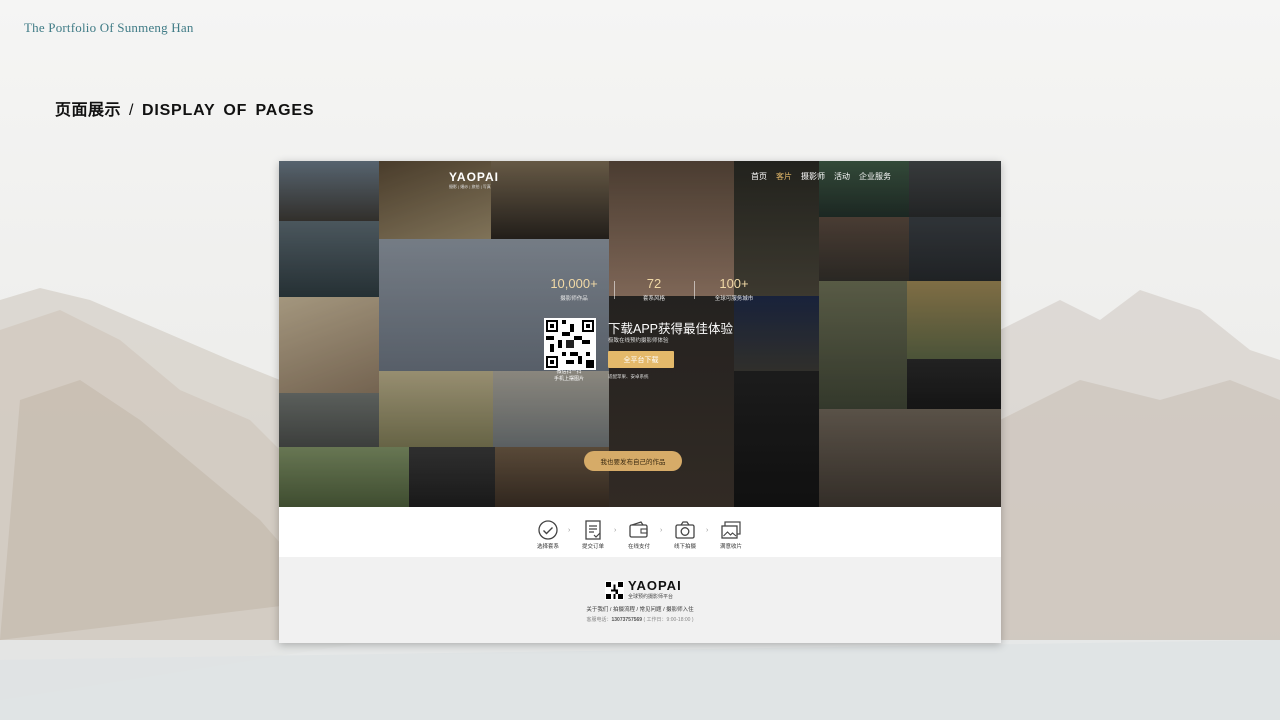 Image resolution: width=1280 pixels, height=720 pixels. What do you see at coordinates (574, 299) in the screenshot?
I see `stat-label: 摄影师作品` at bounding box center [574, 299].